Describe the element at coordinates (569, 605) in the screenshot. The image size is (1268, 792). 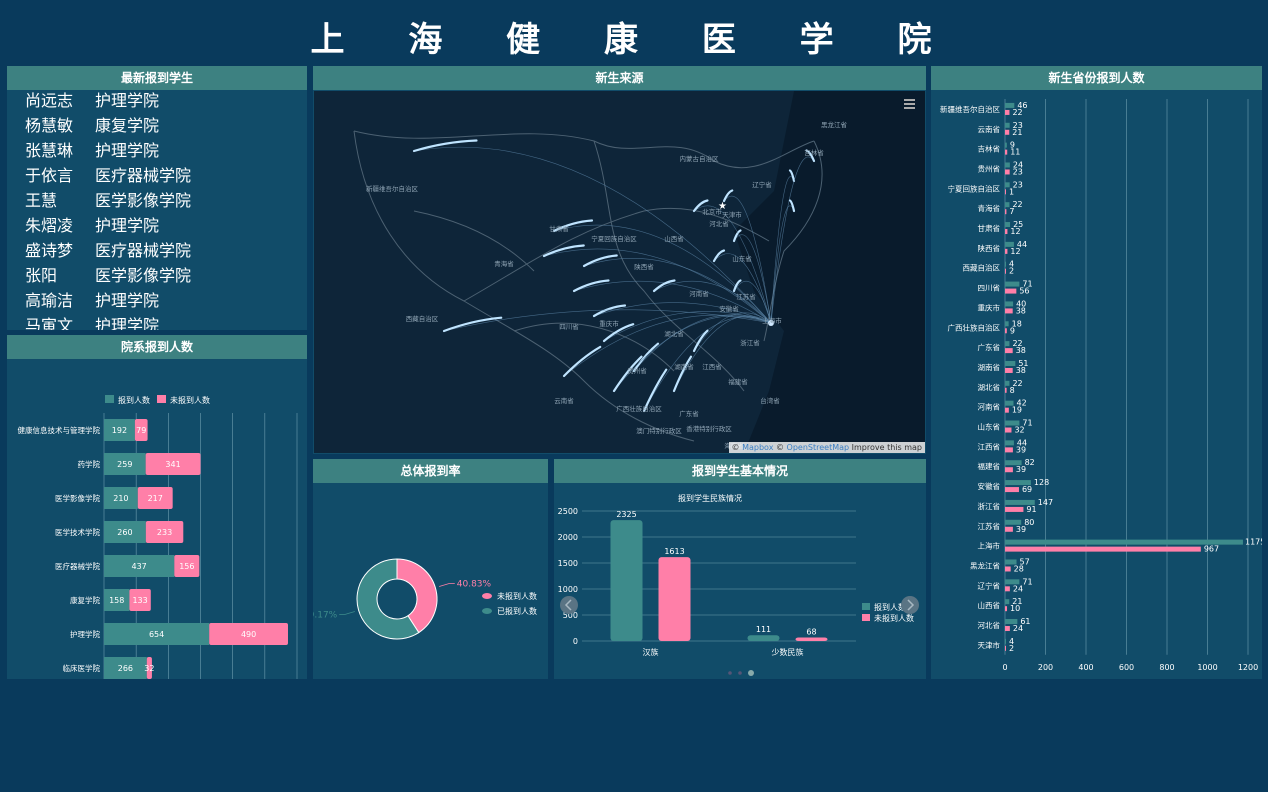
I see `prev-arrow-icon` at that location.